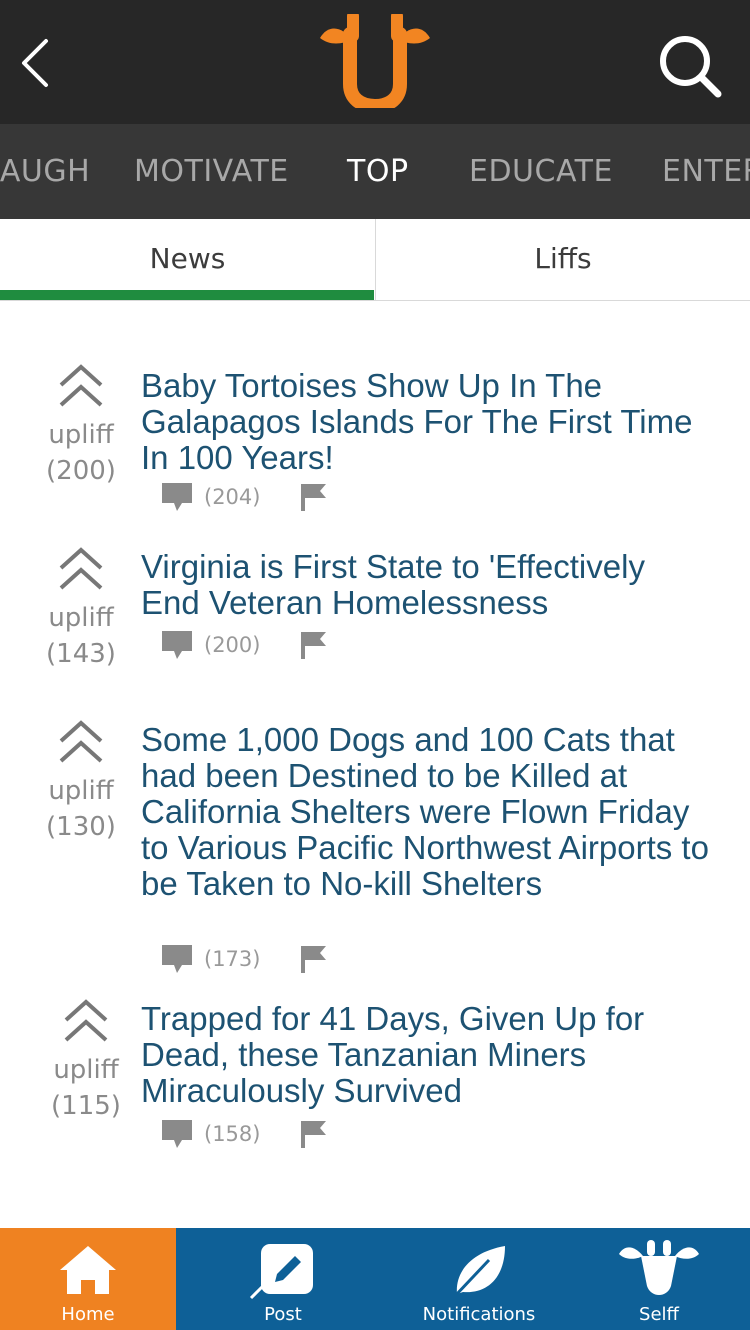 The image size is (750, 1330). Describe the element at coordinates (187, 295) in the screenshot. I see `active-tab-indicator` at that location.